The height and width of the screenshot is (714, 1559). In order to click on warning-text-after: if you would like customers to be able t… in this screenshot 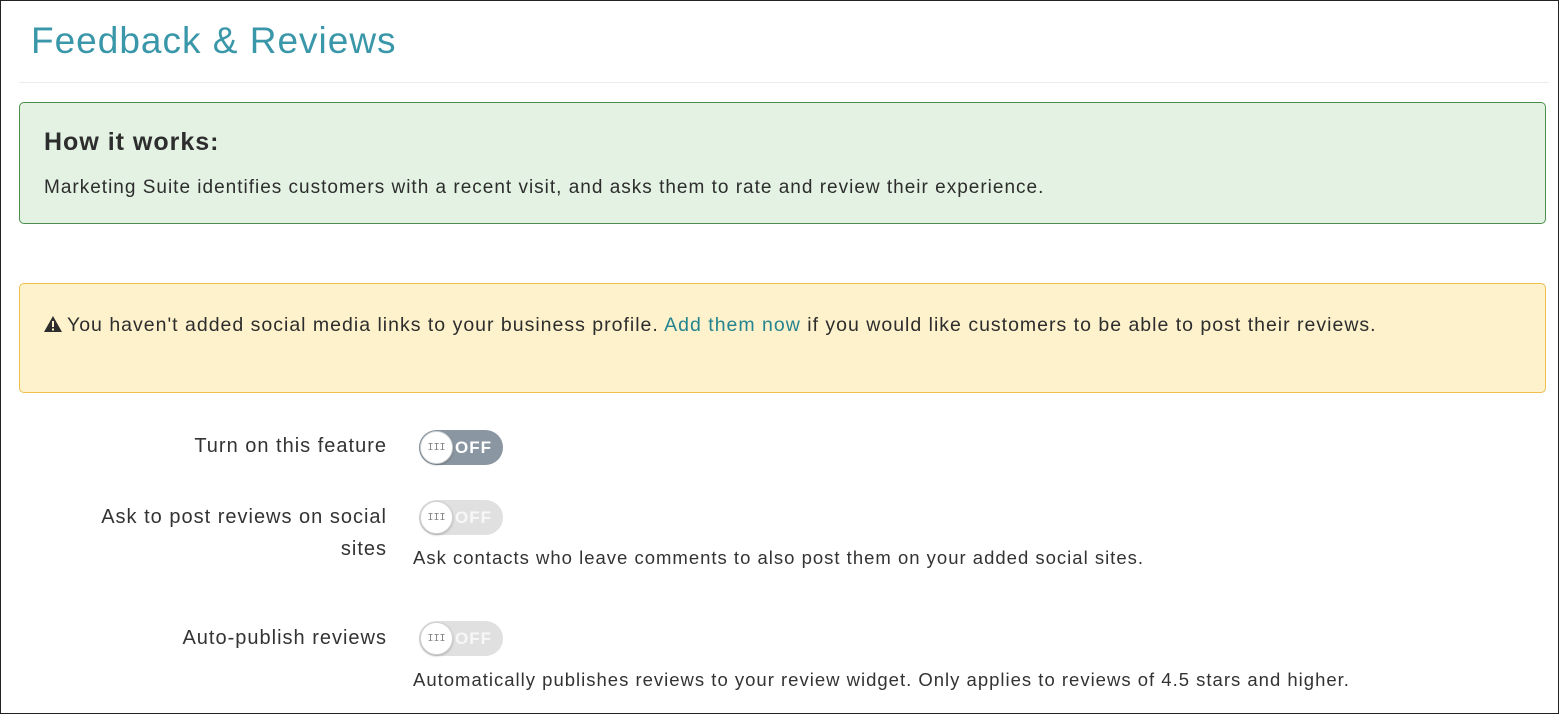, I will do `click(1088, 325)`.